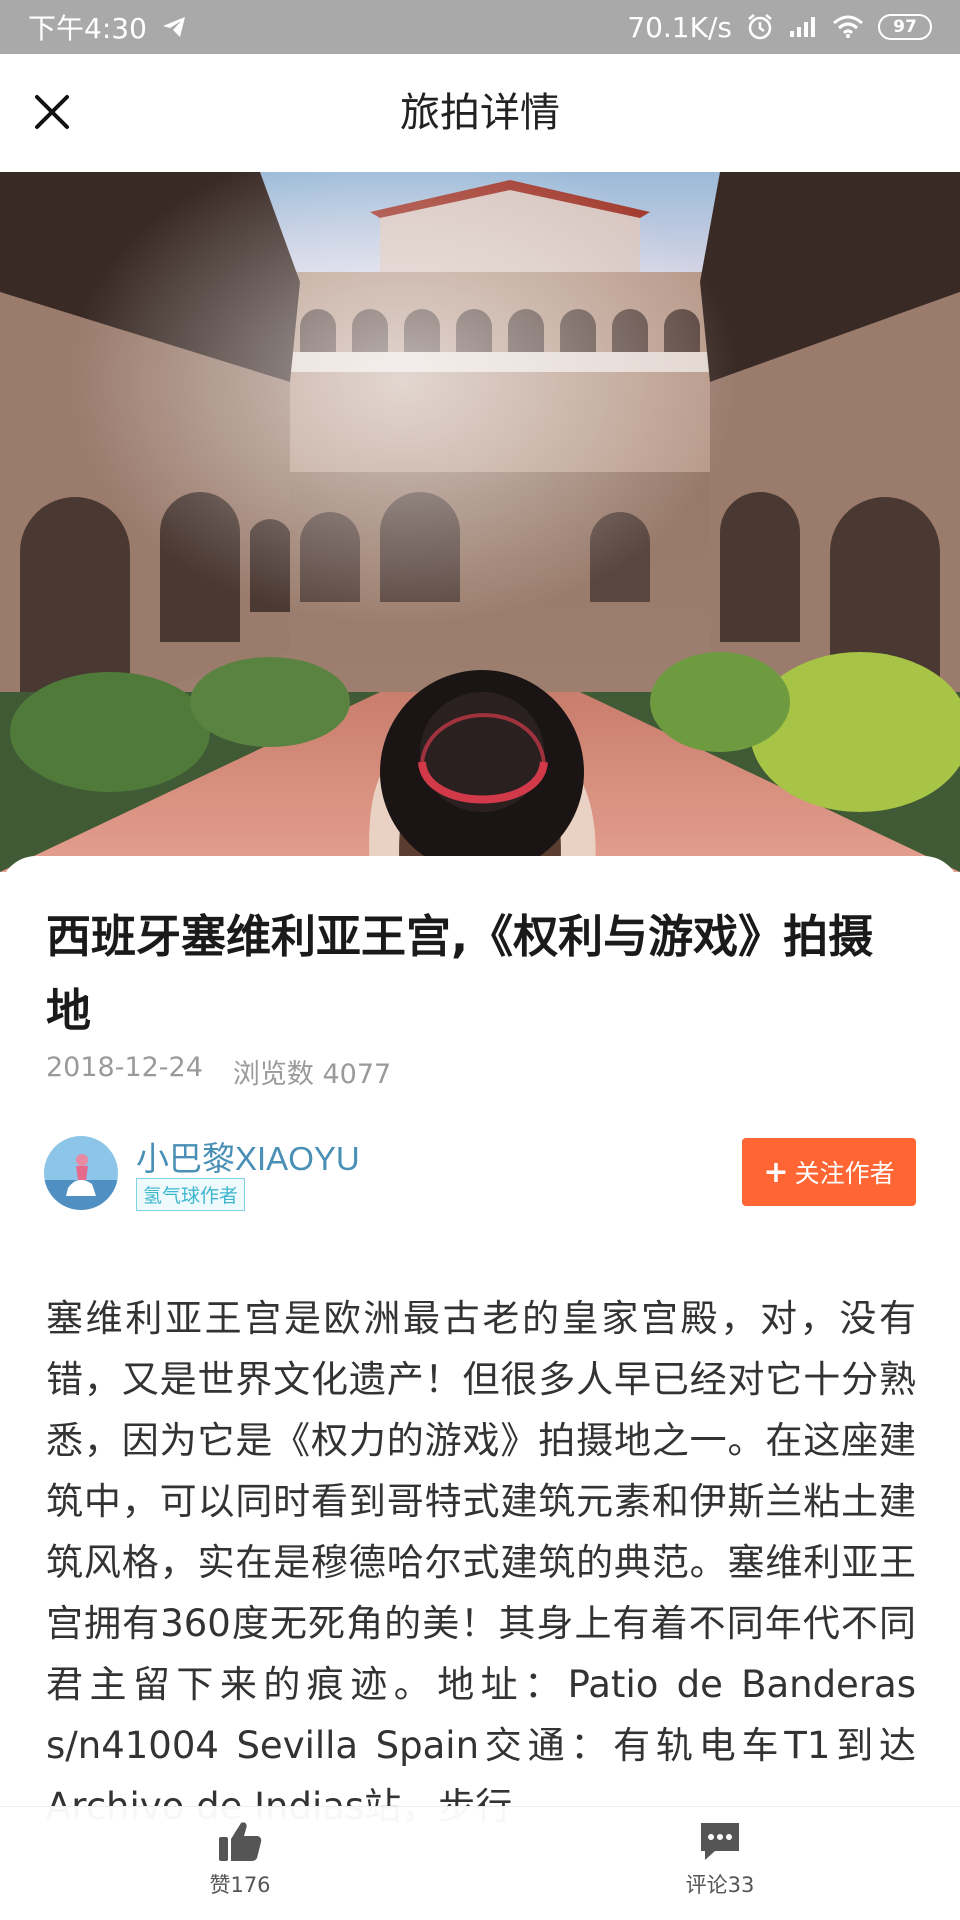 The width and height of the screenshot is (960, 1920). I want to click on header: 旅拍详情, so click(480, 113).